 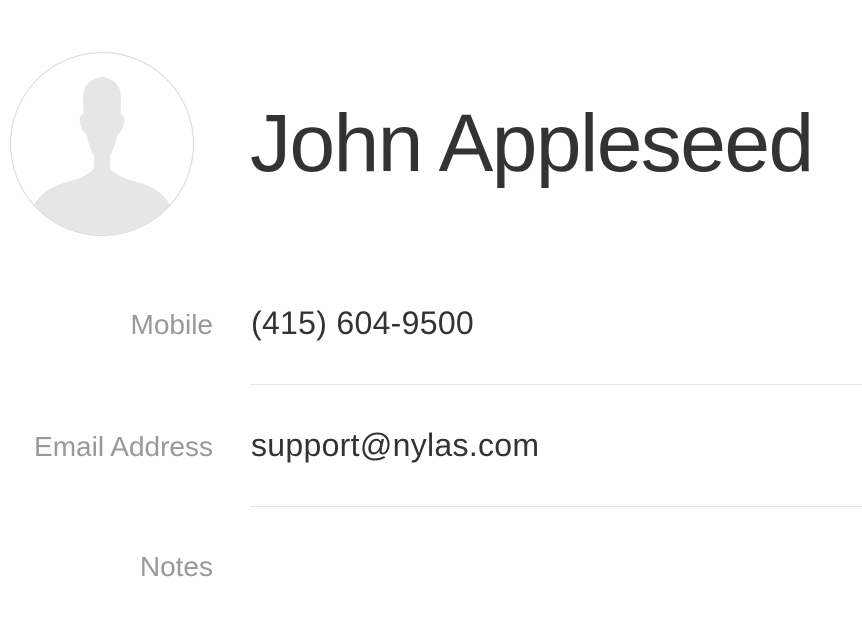 I want to click on avatar, so click(x=102, y=144).